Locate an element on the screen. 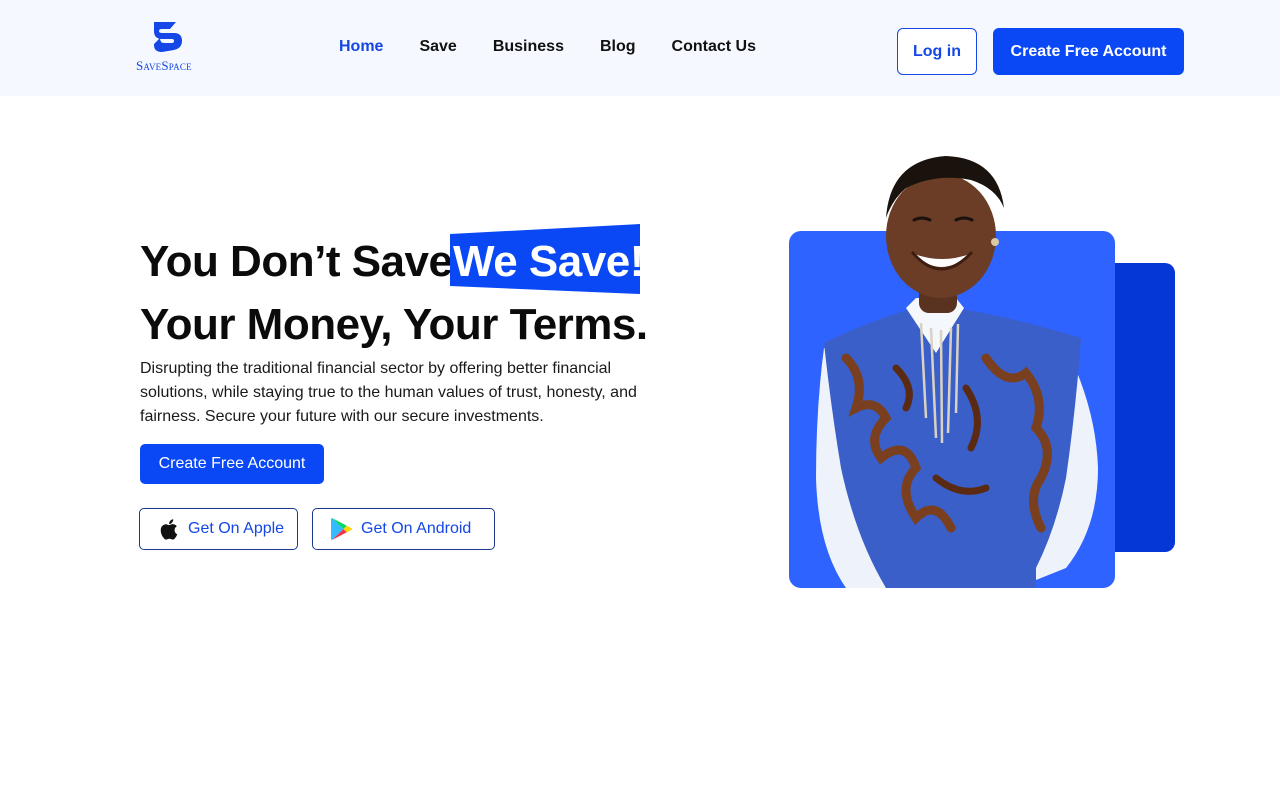  main-nav: Home Save Business Blog Contact Us is located at coordinates (547, 47).